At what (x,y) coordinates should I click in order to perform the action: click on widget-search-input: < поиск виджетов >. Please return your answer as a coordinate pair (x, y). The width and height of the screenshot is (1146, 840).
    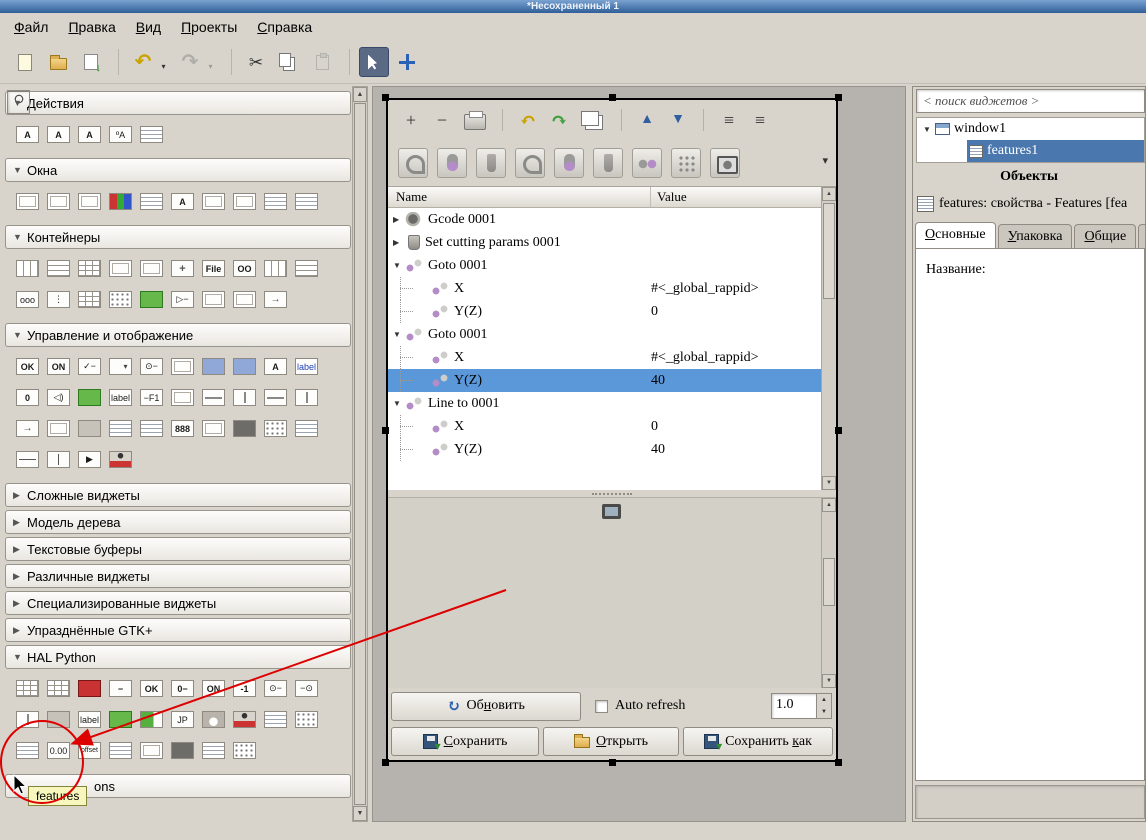
    Looking at the image, I should click on (1030, 101).